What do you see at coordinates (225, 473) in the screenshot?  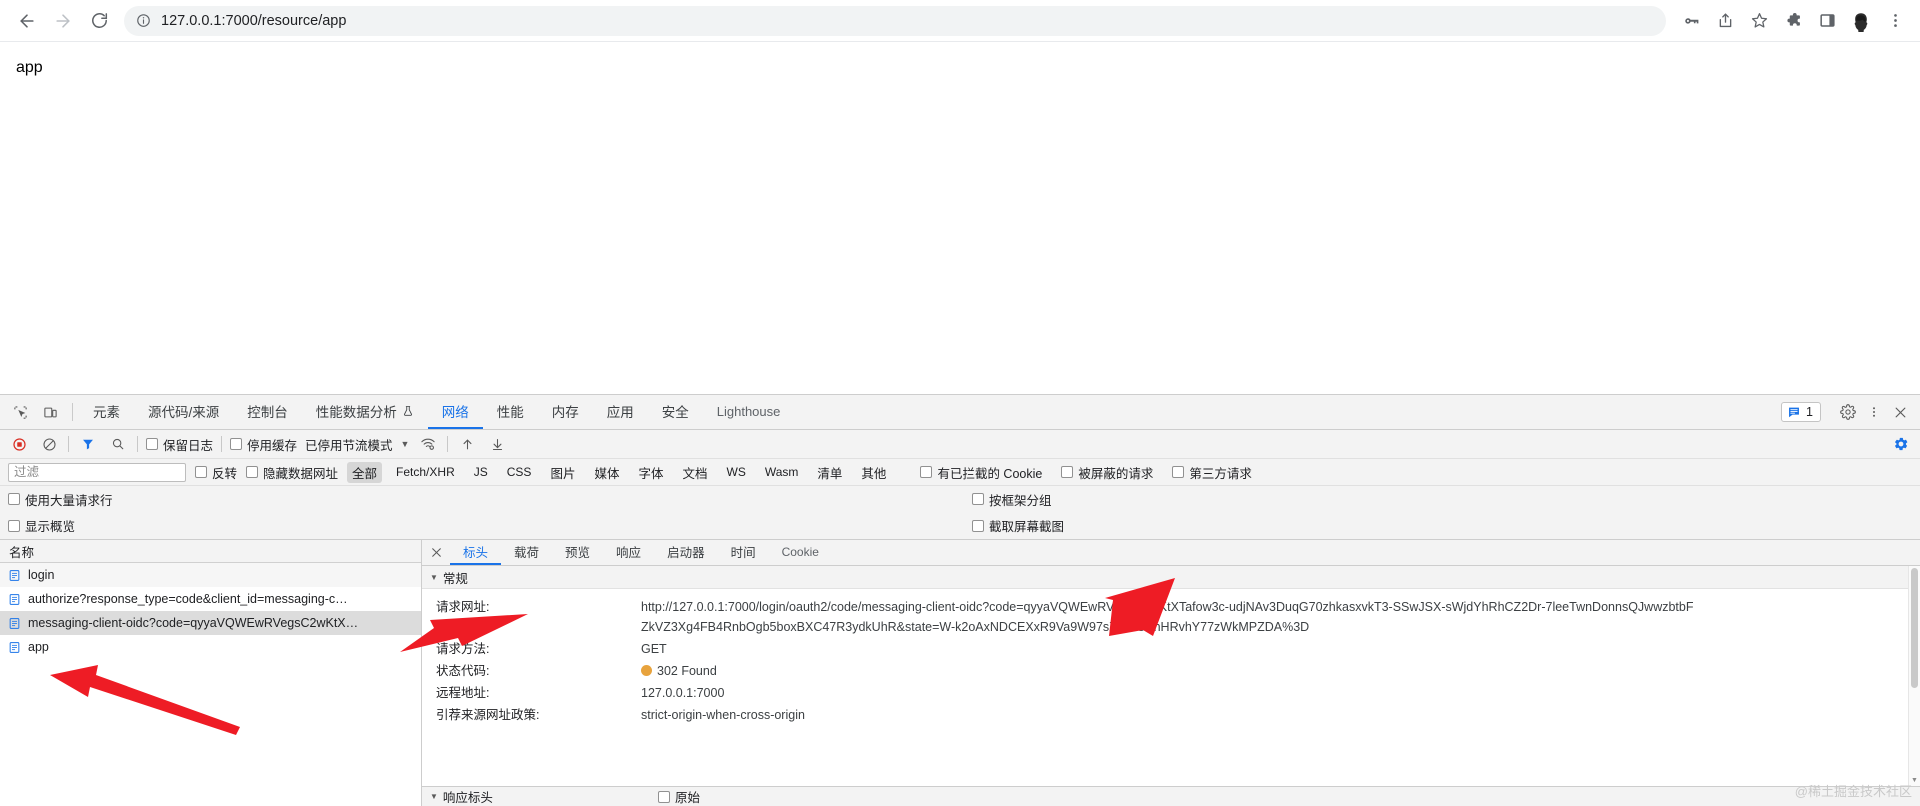 I see `invert-label: 反转` at bounding box center [225, 473].